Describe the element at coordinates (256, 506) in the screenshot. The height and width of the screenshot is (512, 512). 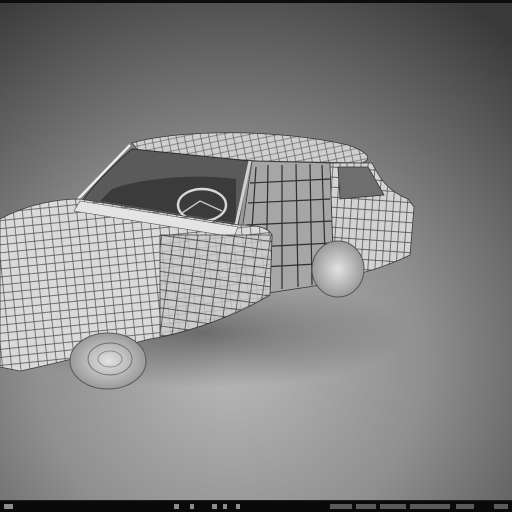
I see `bottom-toolbar` at that location.